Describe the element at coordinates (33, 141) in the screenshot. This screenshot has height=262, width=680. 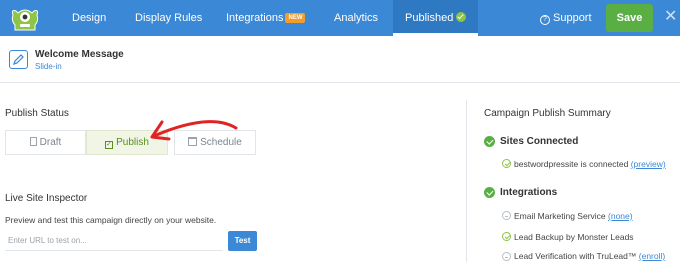
I see `document-icon` at that location.